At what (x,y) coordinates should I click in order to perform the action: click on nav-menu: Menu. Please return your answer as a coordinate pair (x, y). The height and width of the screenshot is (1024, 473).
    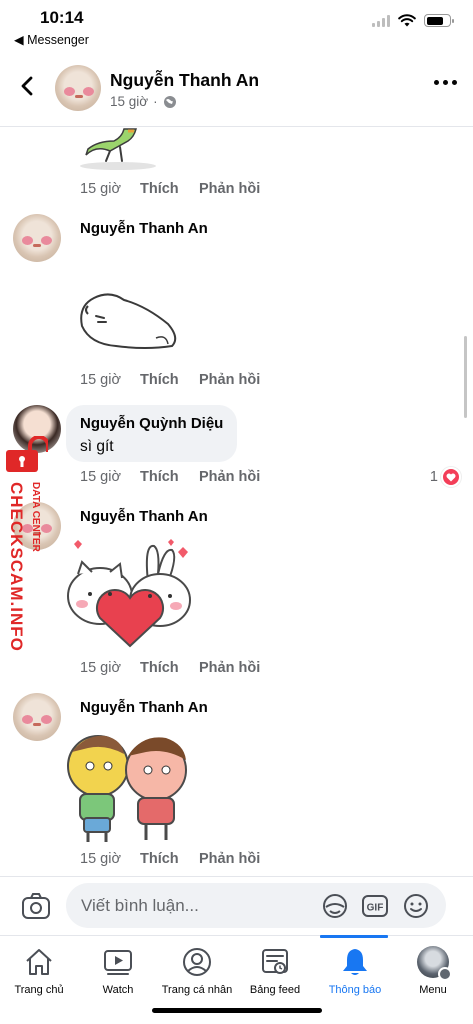
    Looking at the image, I should click on (429, 971).